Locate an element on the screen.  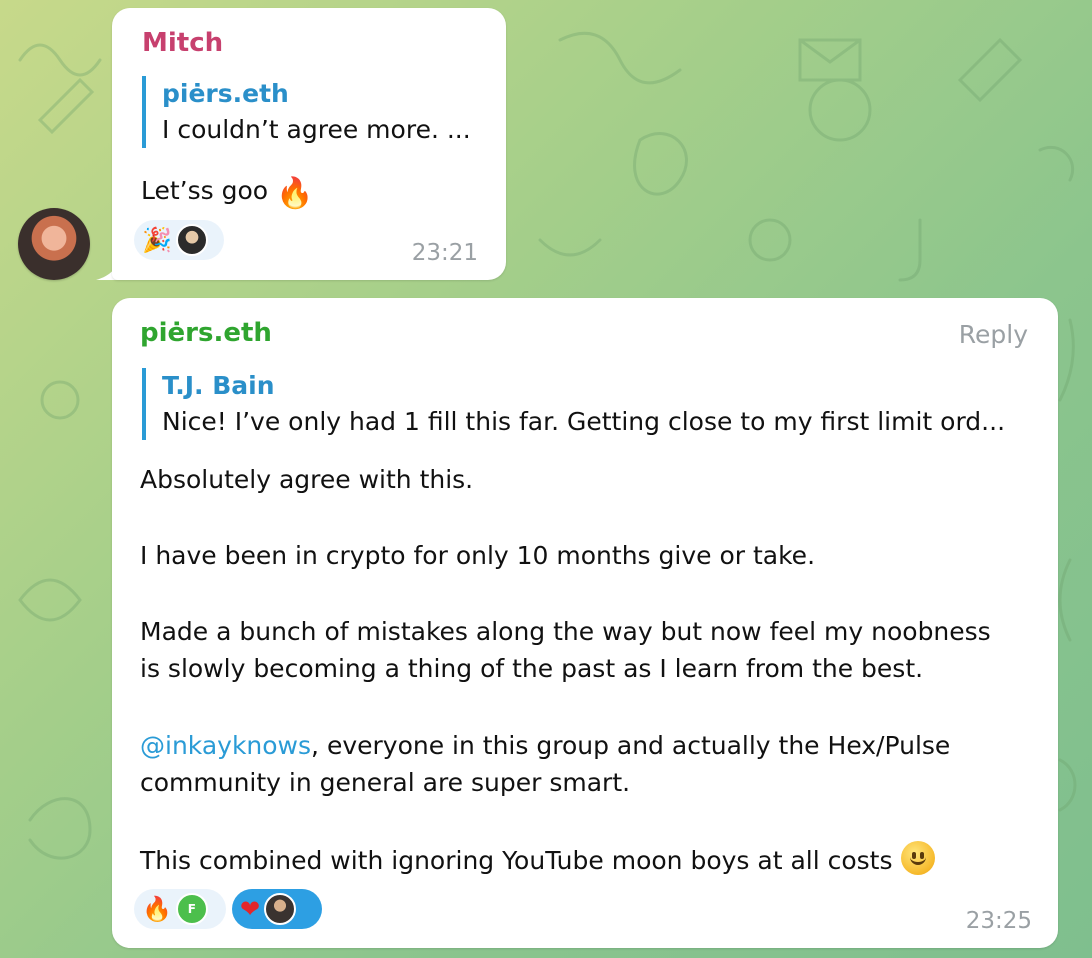
message-body: Let’ss goo is located at coordinates (205, 190).